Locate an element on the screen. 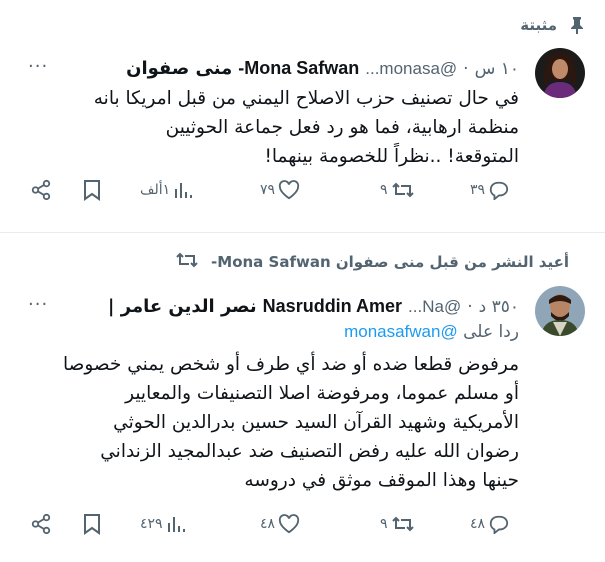 The height and width of the screenshot is (562, 605). divider is located at coordinates (302, 232).